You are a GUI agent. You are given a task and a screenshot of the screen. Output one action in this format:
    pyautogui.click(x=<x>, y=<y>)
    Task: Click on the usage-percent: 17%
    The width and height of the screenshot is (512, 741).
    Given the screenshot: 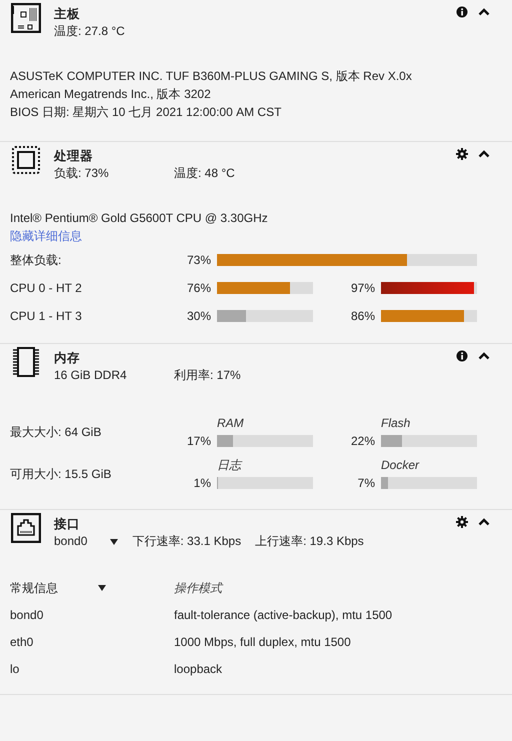 What is the action you would take?
    pyautogui.click(x=199, y=441)
    